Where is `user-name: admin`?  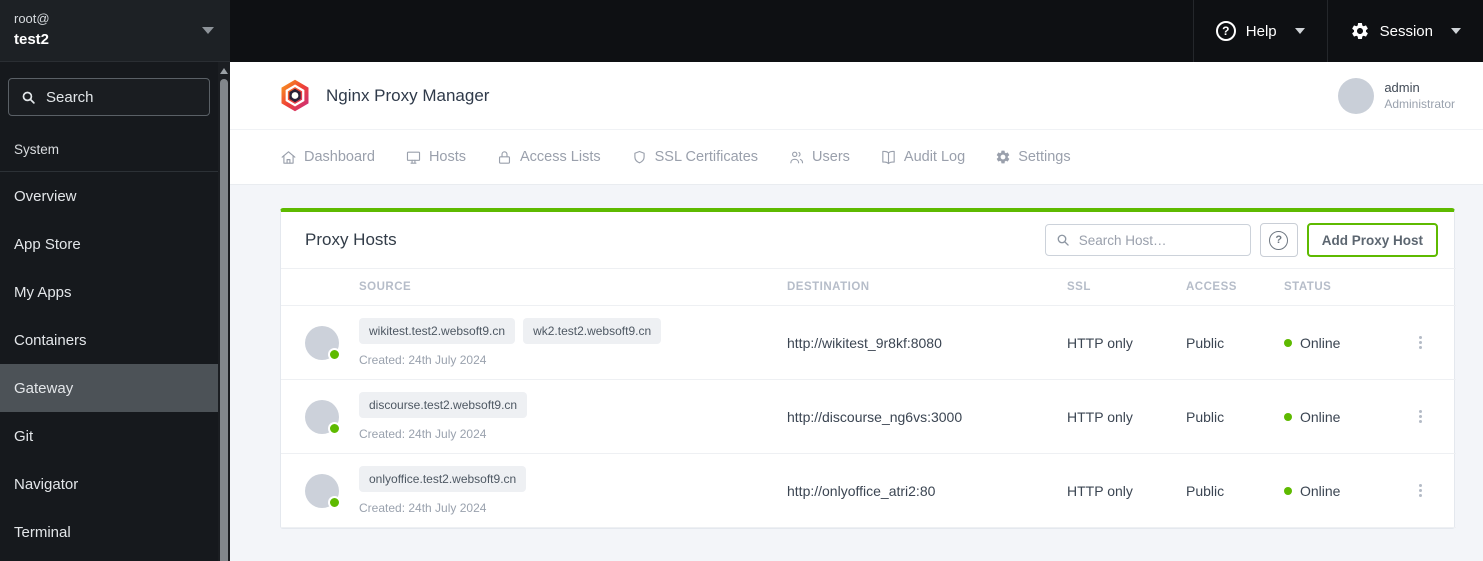 user-name: admin is located at coordinates (1402, 87).